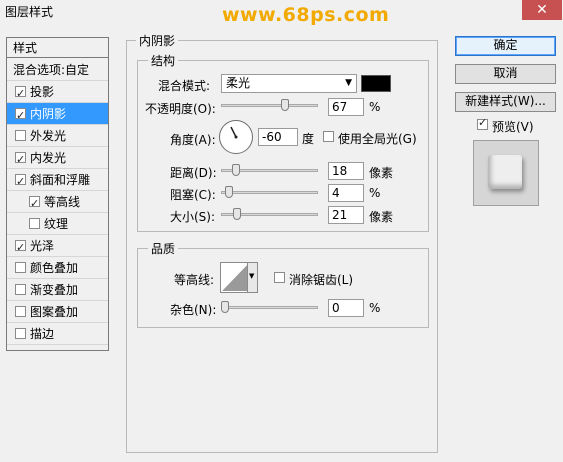  I want to click on style-item: 颜色叠加, so click(57, 268).